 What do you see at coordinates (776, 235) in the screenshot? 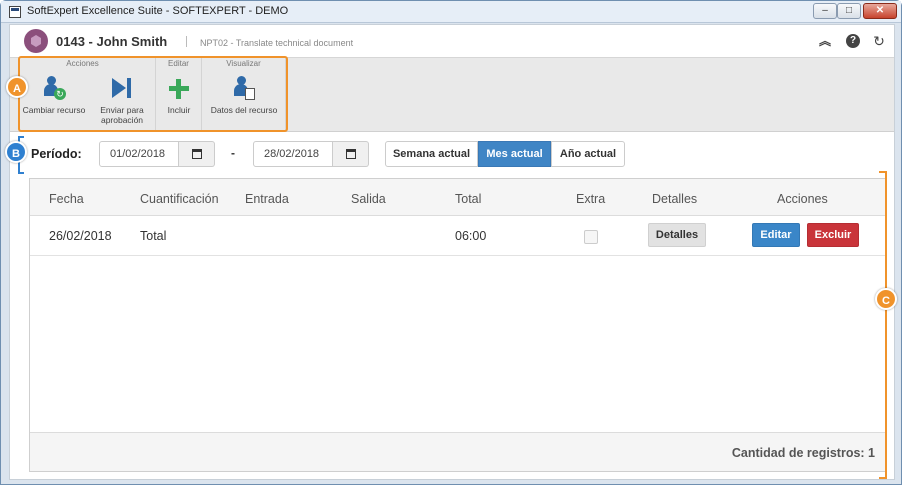
I see `edit-button: Editar` at bounding box center [776, 235].